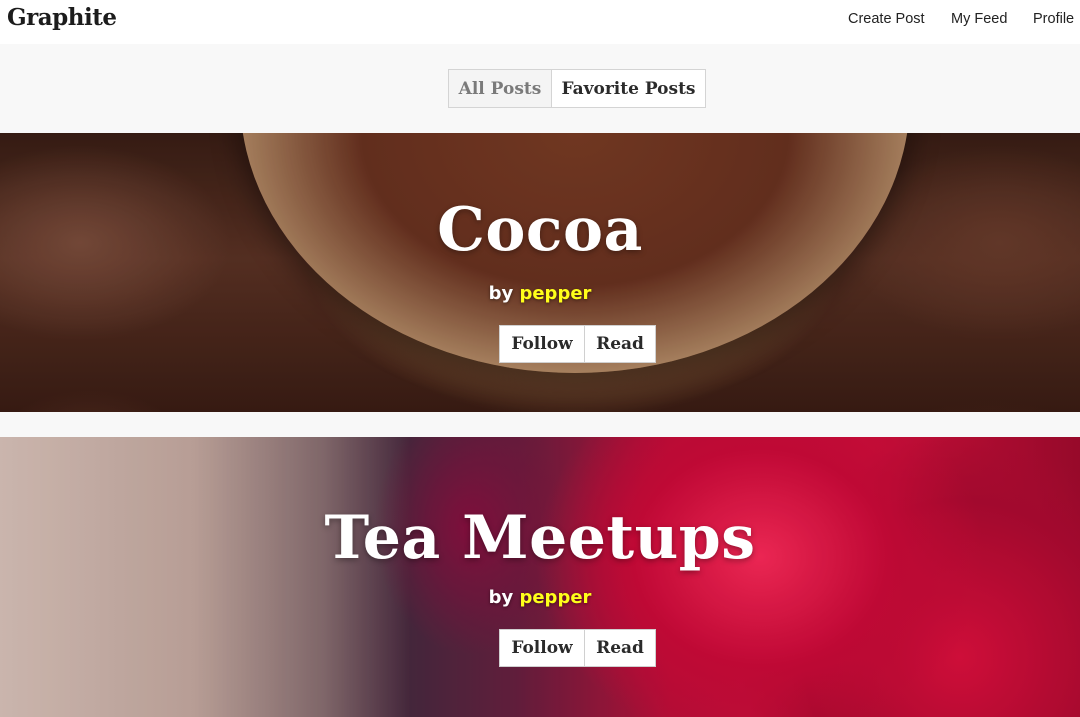 This screenshot has width=1080, height=717. Describe the element at coordinates (540, 22) in the screenshot. I see `top-navbar: Graphite Create Post My Feed Profile` at that location.